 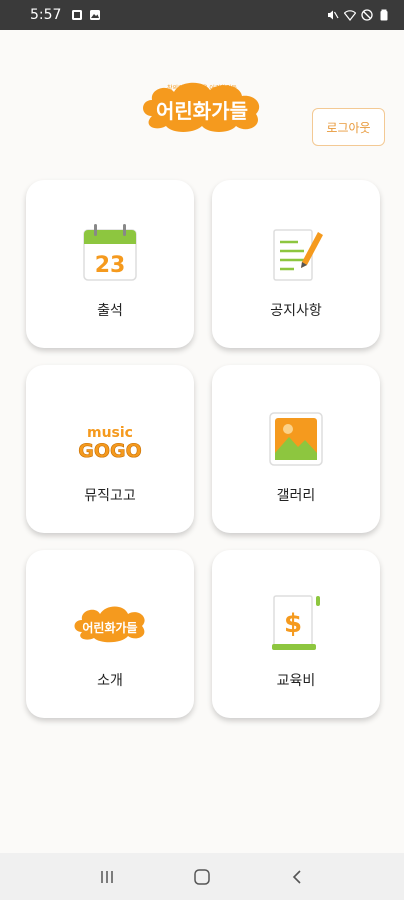 I want to click on tile-tuition: $ 교육비, so click(x=296, y=634).